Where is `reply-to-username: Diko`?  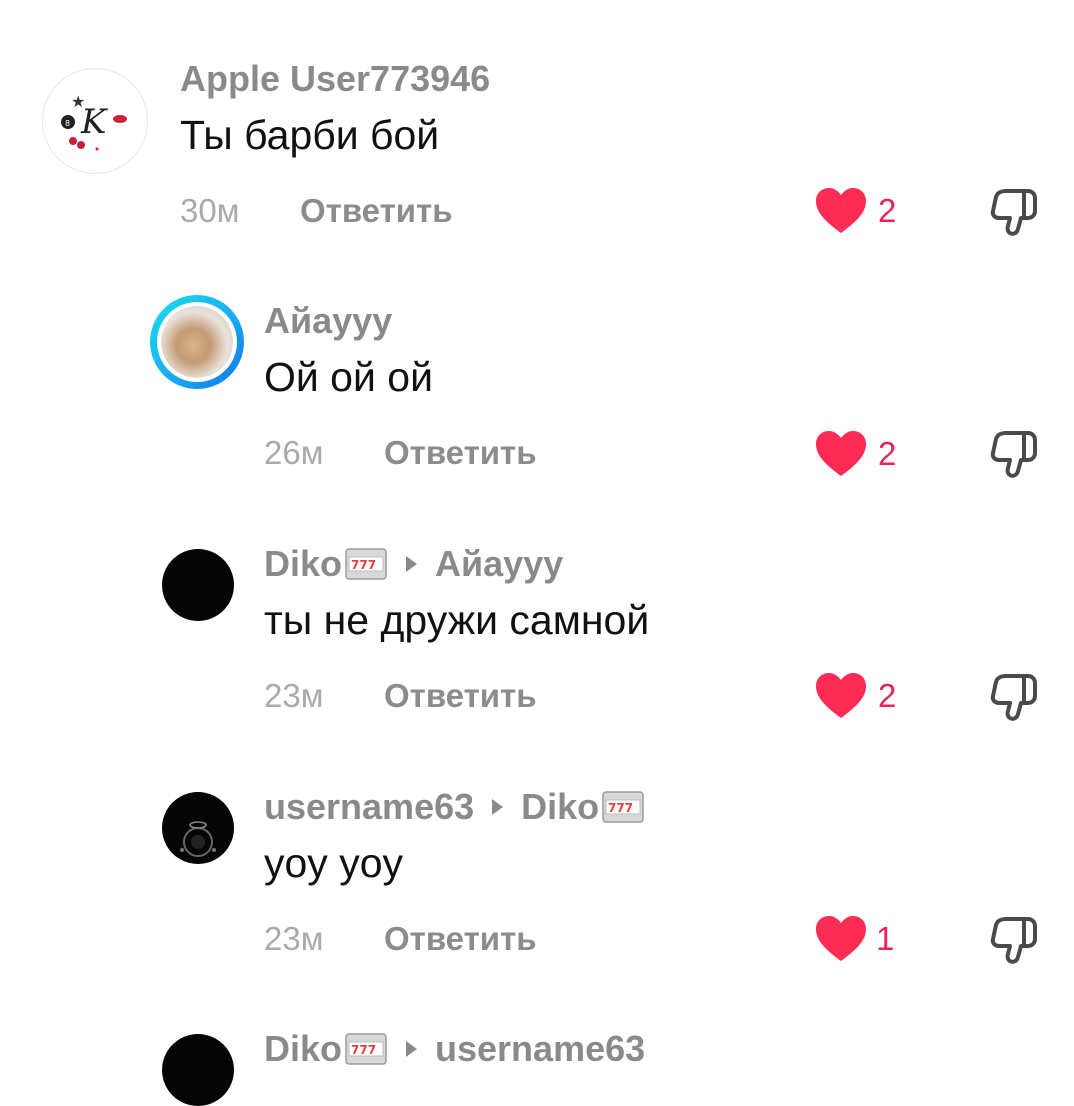
reply-to-username: Diko is located at coordinates (560, 807).